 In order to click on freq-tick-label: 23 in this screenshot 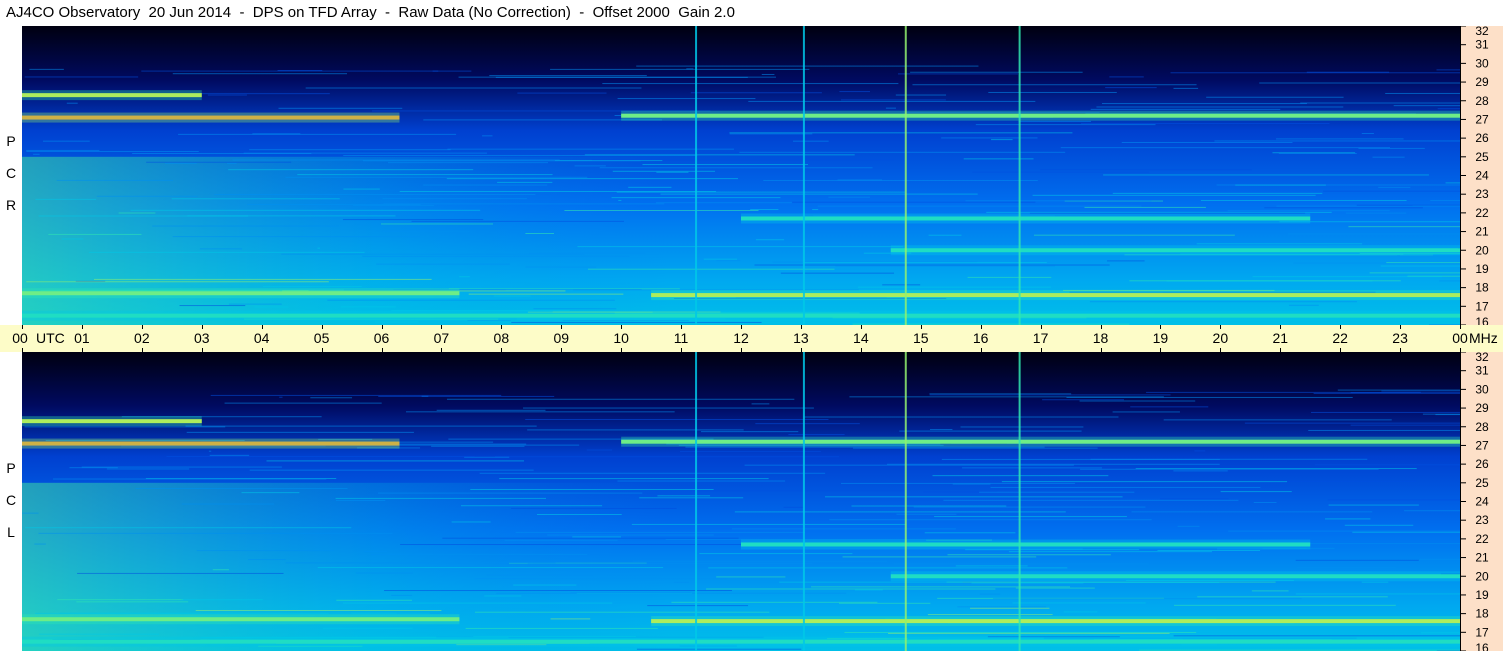, I will do `click(1482, 520)`.